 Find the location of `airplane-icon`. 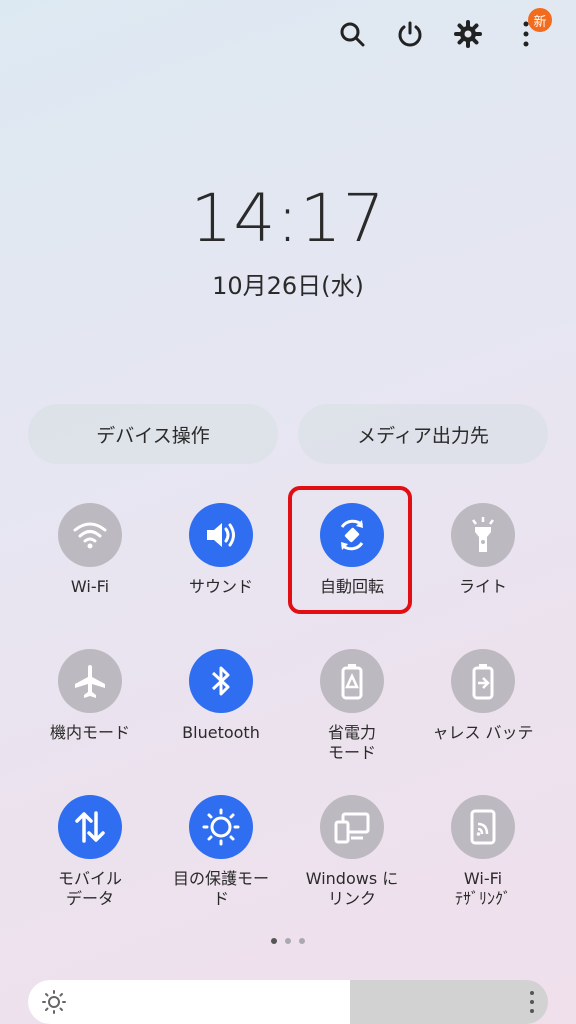

airplane-icon is located at coordinates (90, 681).